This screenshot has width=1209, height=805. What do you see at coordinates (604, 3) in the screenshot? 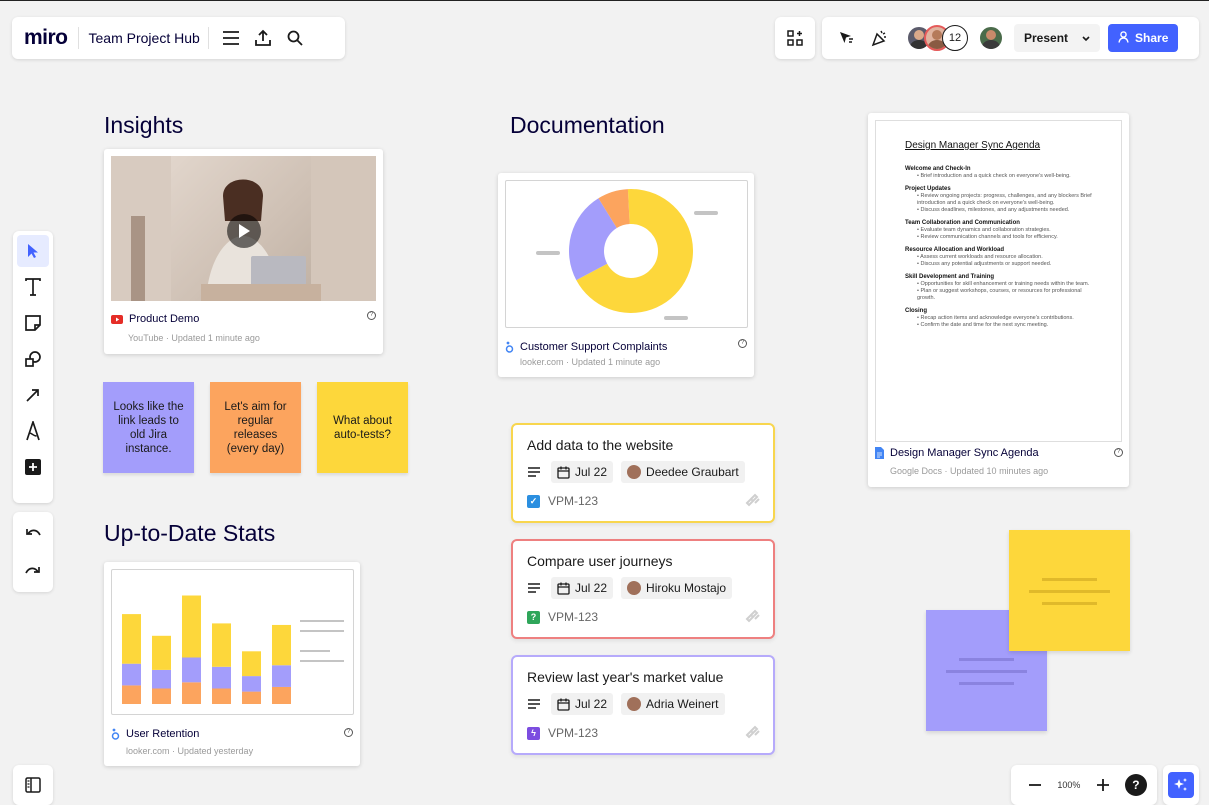
I see `window-top-edge` at bounding box center [604, 3].